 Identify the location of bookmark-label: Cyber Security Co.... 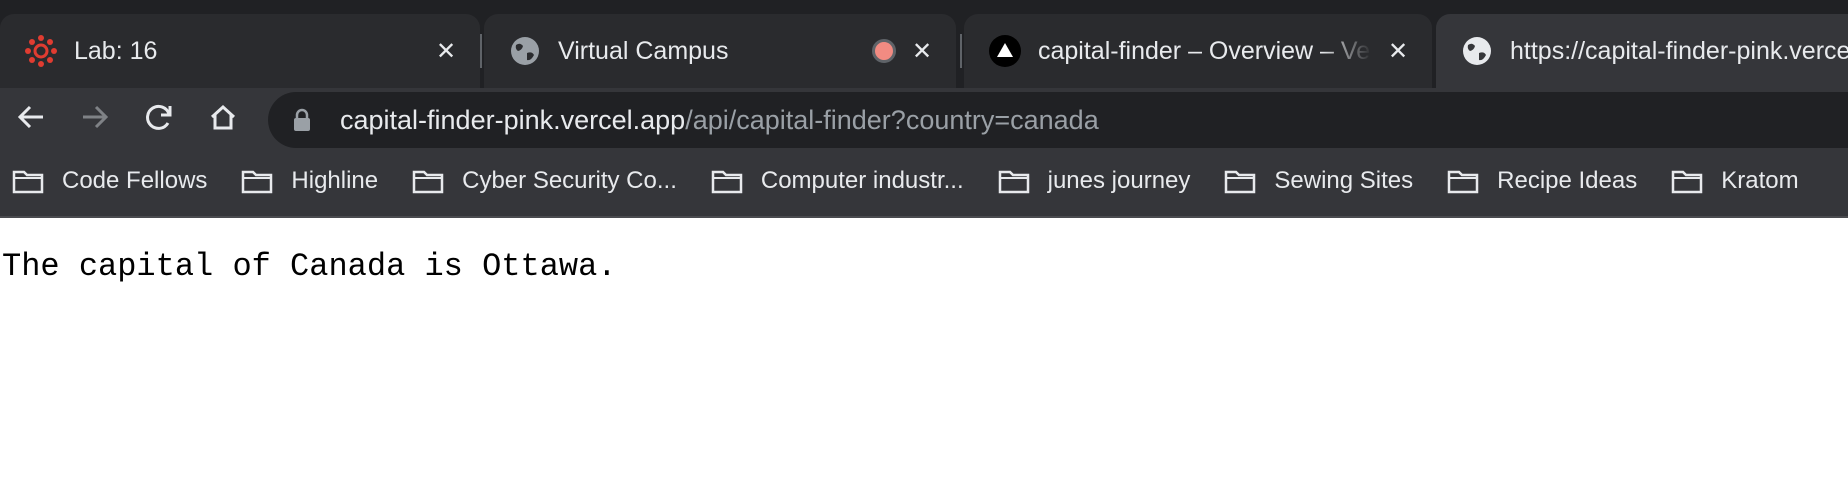
(569, 180).